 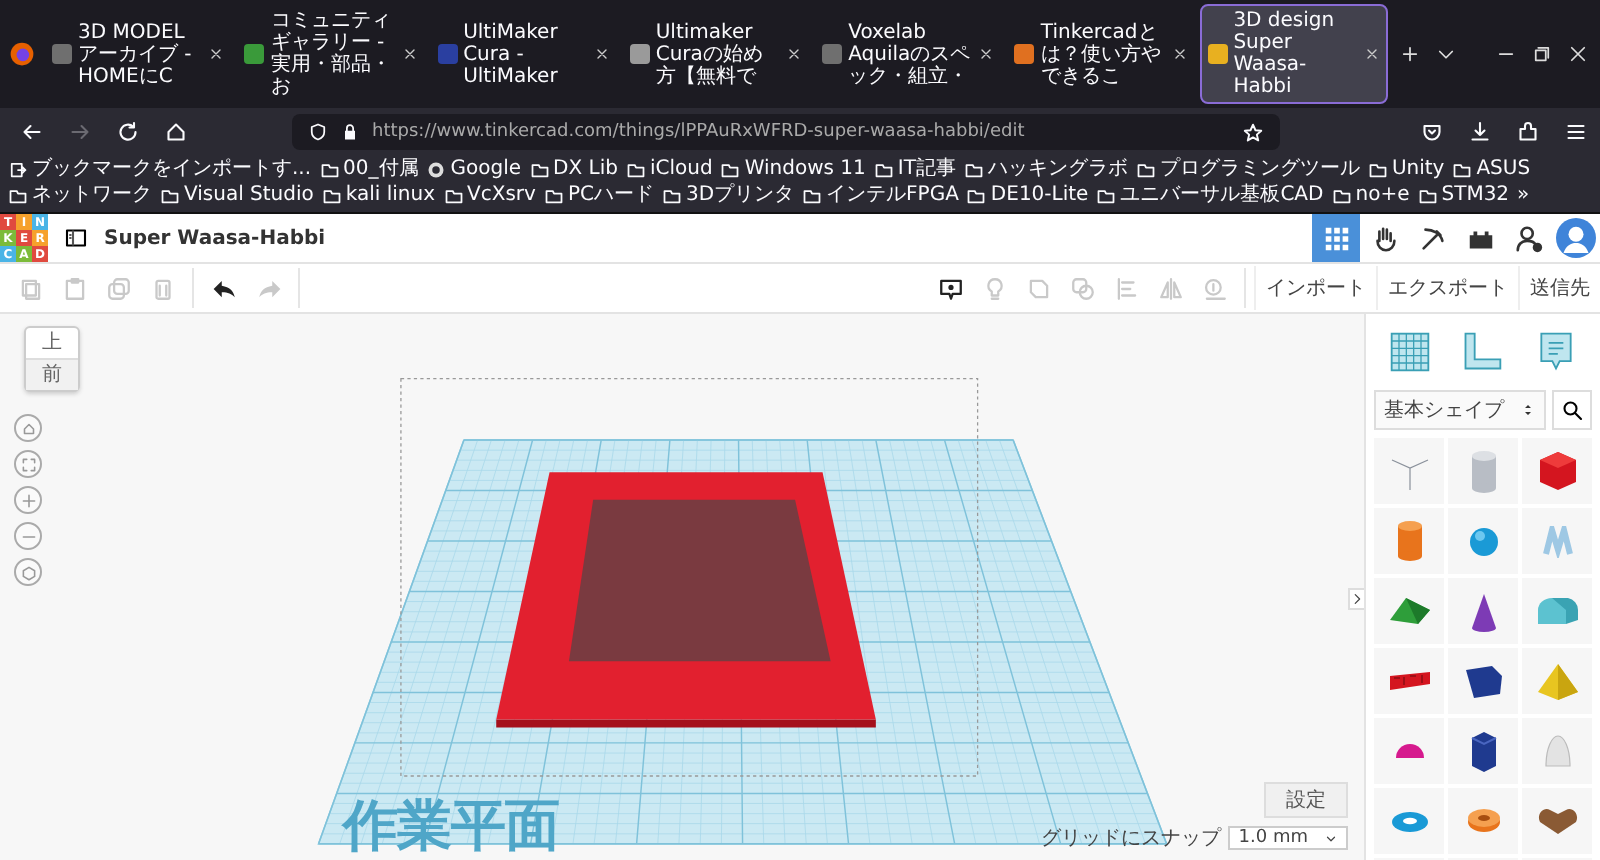 What do you see at coordinates (880, 196) in the screenshot?
I see `bookmark: インテルFPGA` at bounding box center [880, 196].